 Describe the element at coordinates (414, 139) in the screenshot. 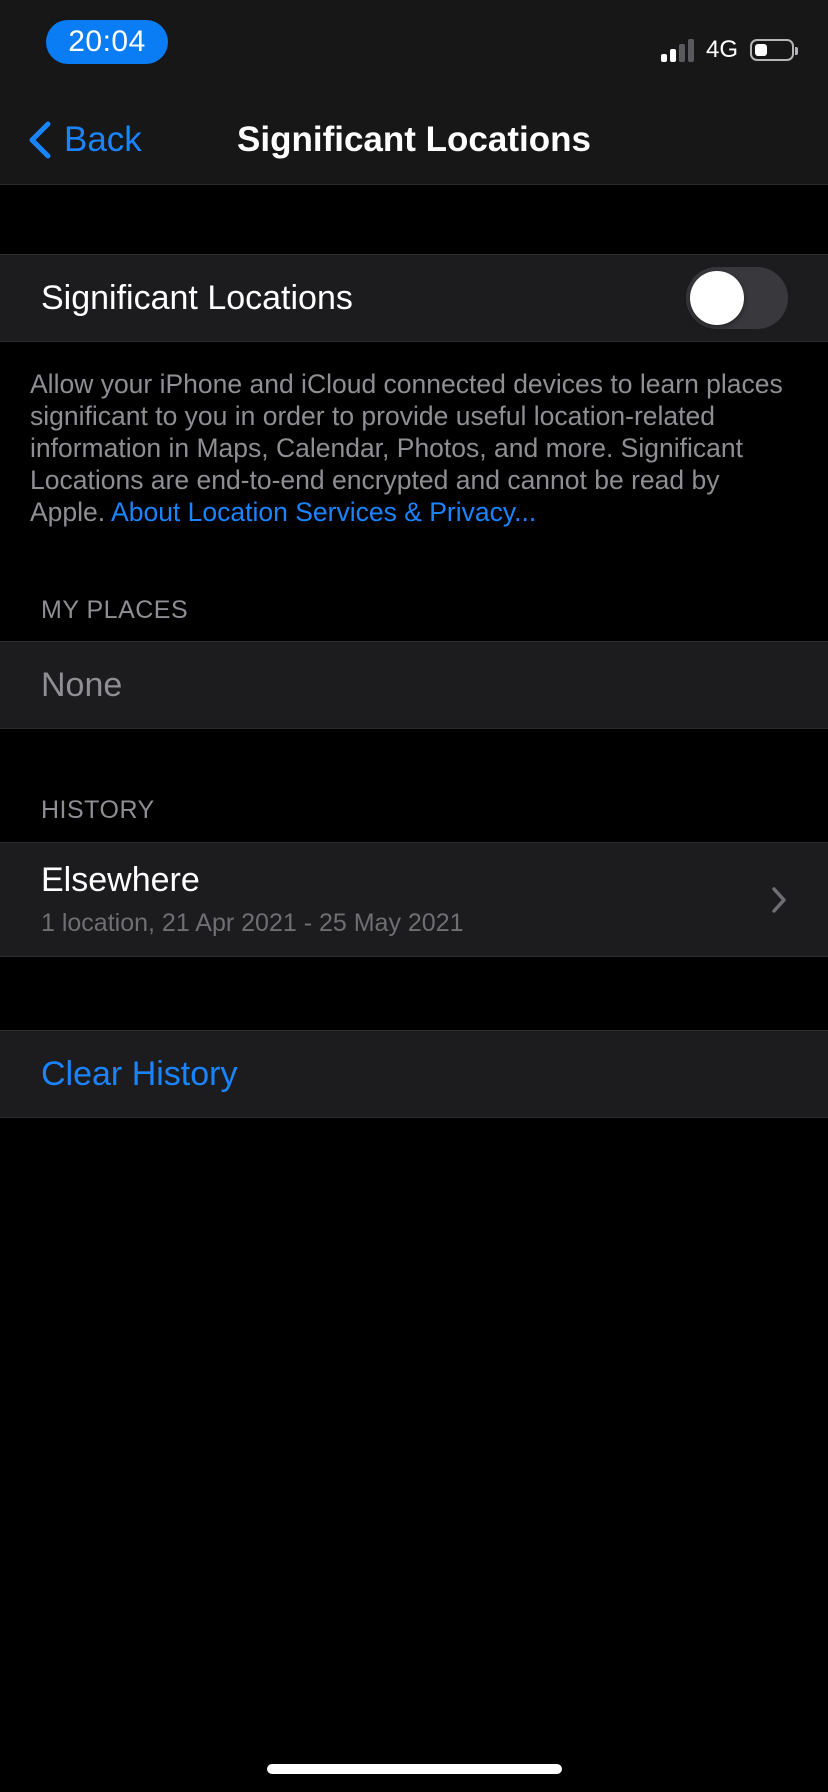

I see `page-title: Significant Locations` at that location.